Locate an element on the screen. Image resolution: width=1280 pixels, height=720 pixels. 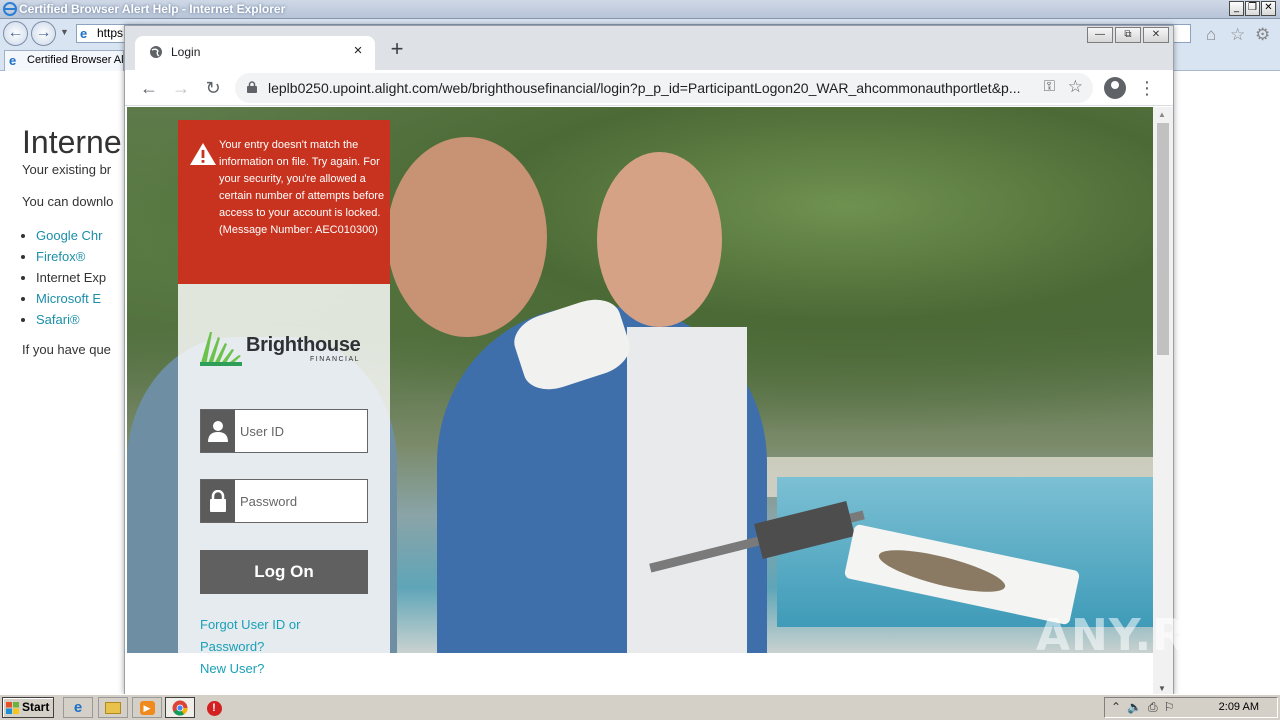
forward-icon: → is located at coordinates (181, 88).